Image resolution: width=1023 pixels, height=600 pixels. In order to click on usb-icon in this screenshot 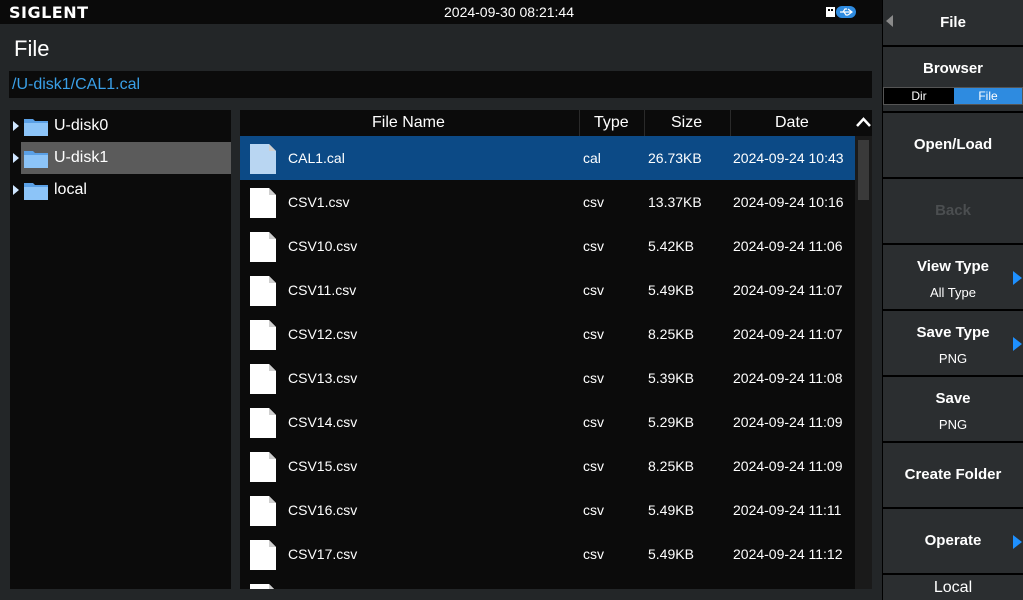, I will do `click(841, 12)`.